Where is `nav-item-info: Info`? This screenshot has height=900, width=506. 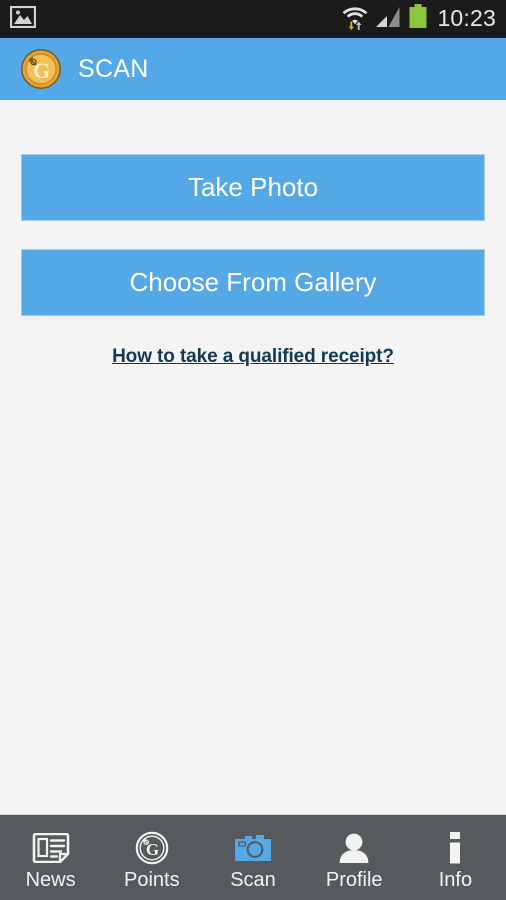
nav-item-info: Info is located at coordinates (455, 857).